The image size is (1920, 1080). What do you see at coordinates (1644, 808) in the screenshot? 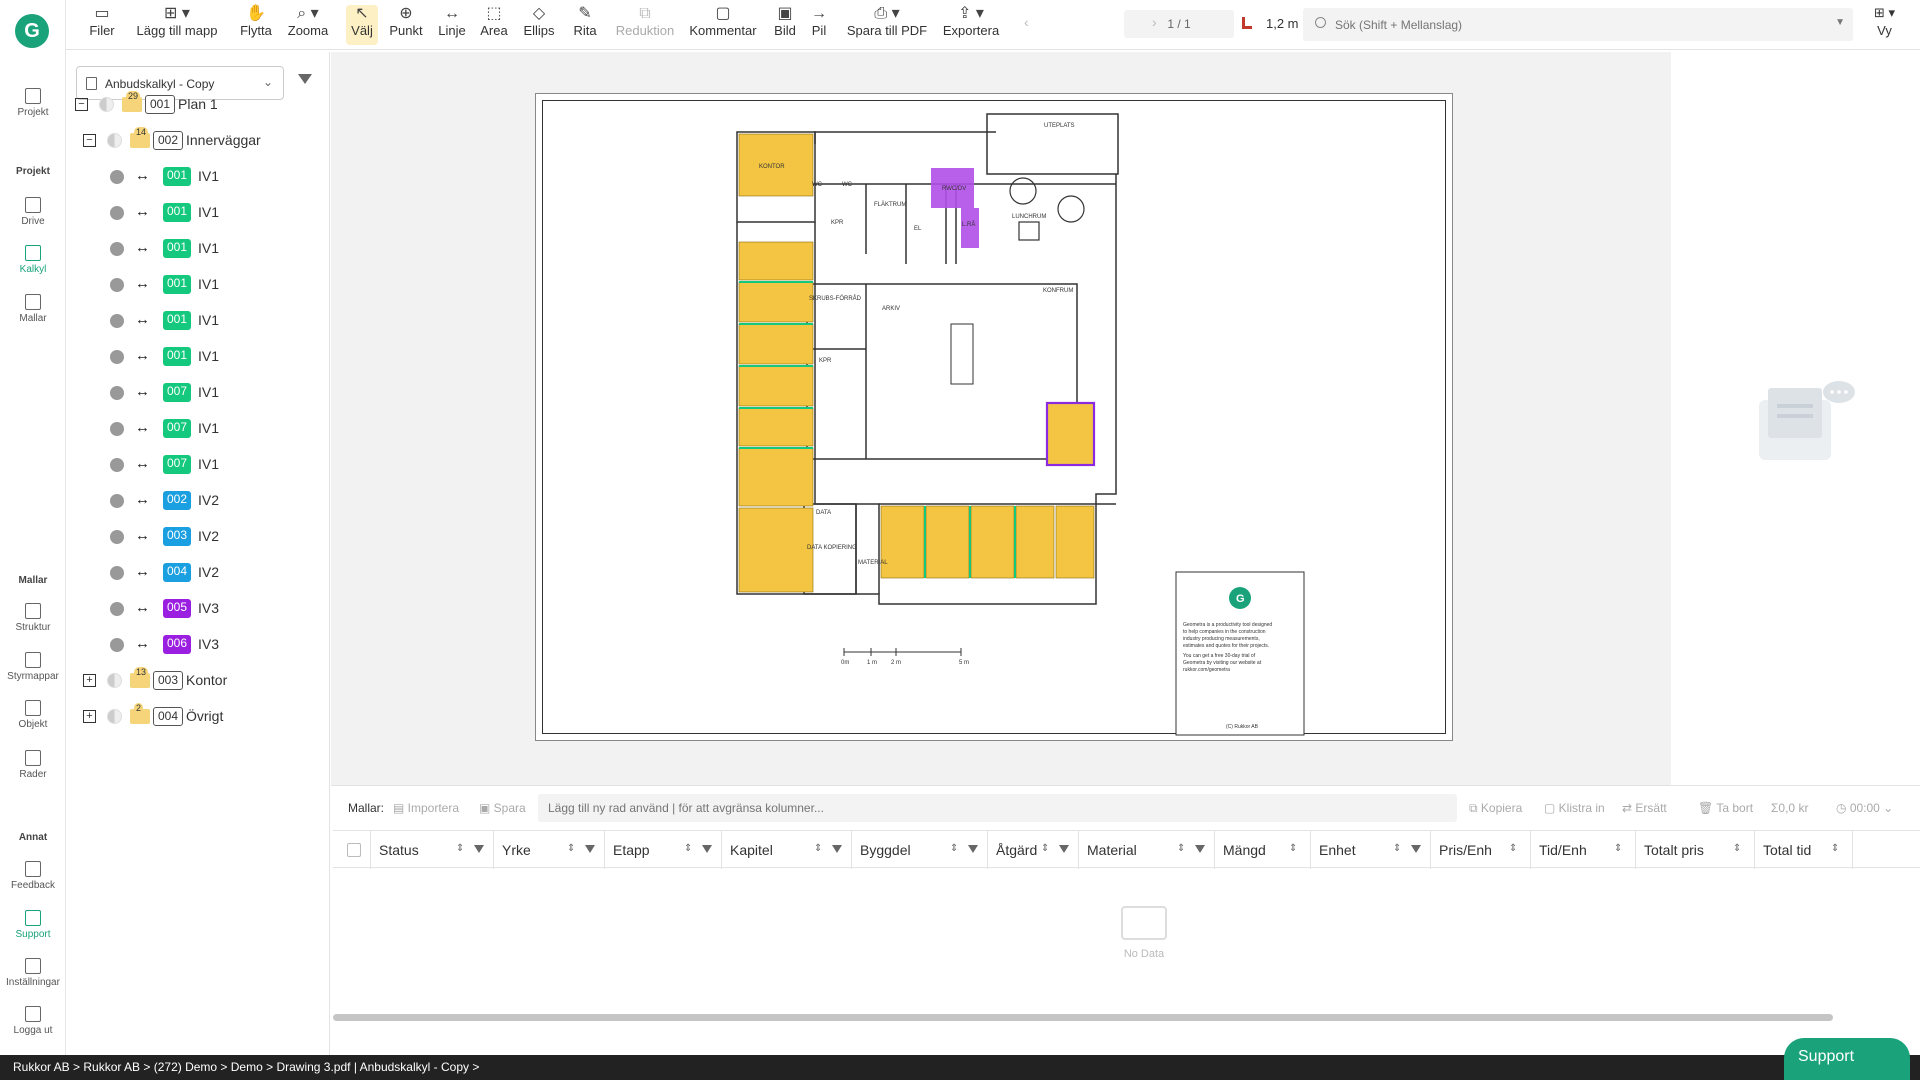
I see `ersatt-button: ⇄ Ersätt` at bounding box center [1644, 808].